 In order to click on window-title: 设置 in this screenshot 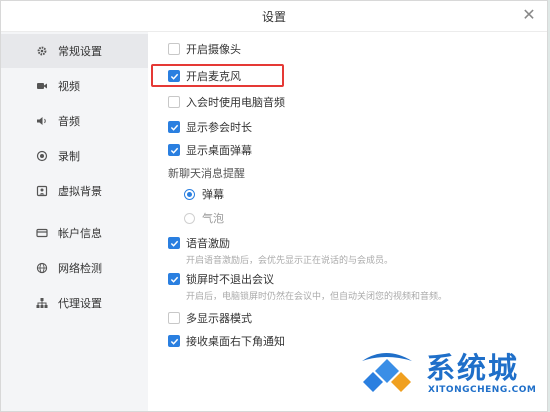, I will do `click(273, 16)`.